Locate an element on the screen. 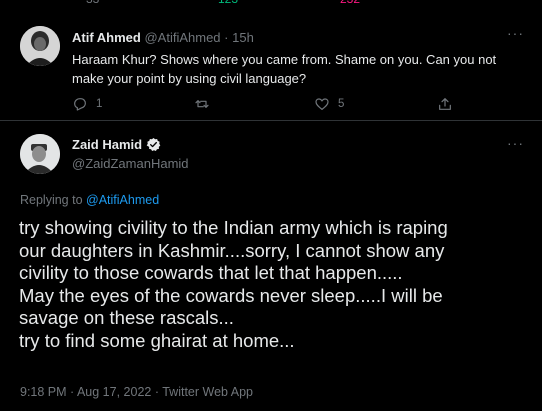 Image resolution: width=542 pixels, height=411 pixels. share-button is located at coordinates (445, 104).